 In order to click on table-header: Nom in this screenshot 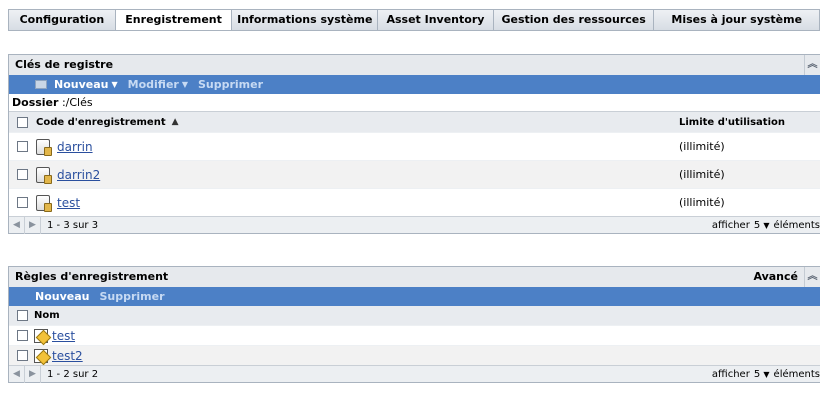, I will do `click(414, 315)`.